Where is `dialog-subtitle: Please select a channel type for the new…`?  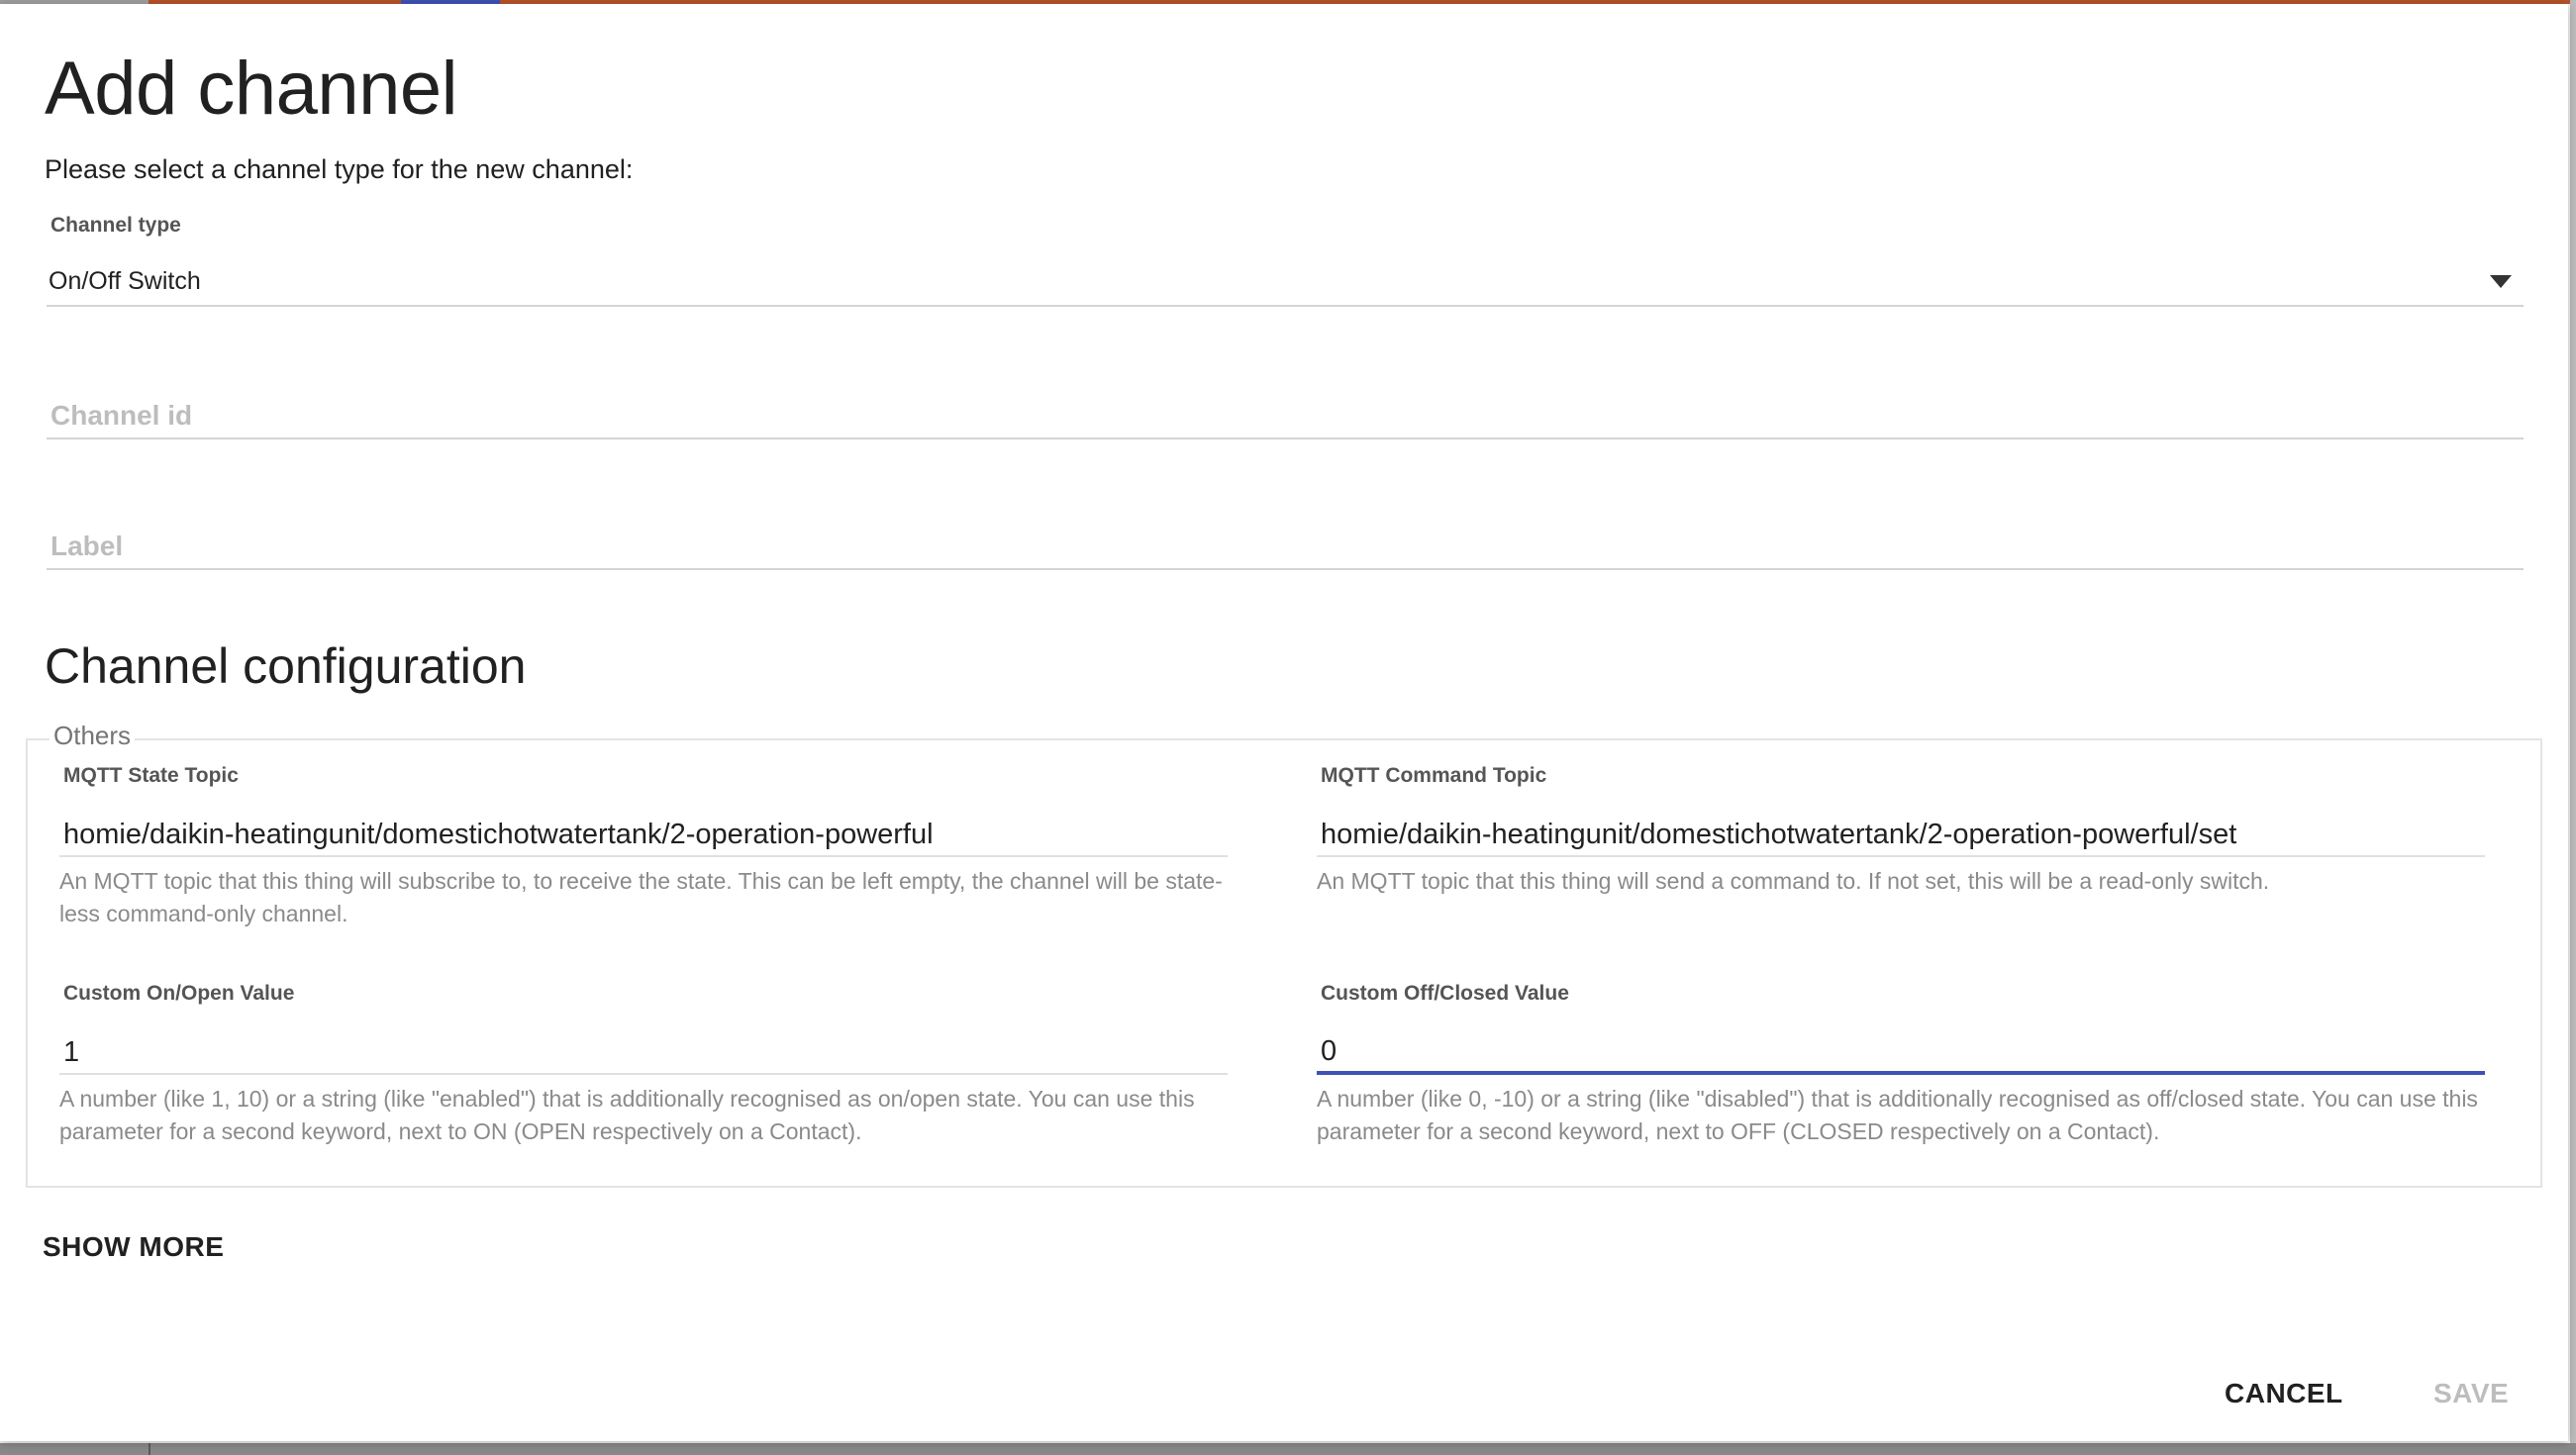 dialog-subtitle: Please select a channel type for the new… is located at coordinates (339, 169).